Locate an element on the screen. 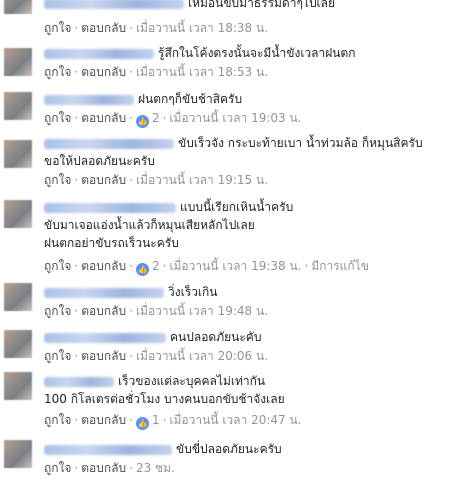  timestamp: เมื่อวานนี้ เวลา 19:38 น. is located at coordinates (235, 266).